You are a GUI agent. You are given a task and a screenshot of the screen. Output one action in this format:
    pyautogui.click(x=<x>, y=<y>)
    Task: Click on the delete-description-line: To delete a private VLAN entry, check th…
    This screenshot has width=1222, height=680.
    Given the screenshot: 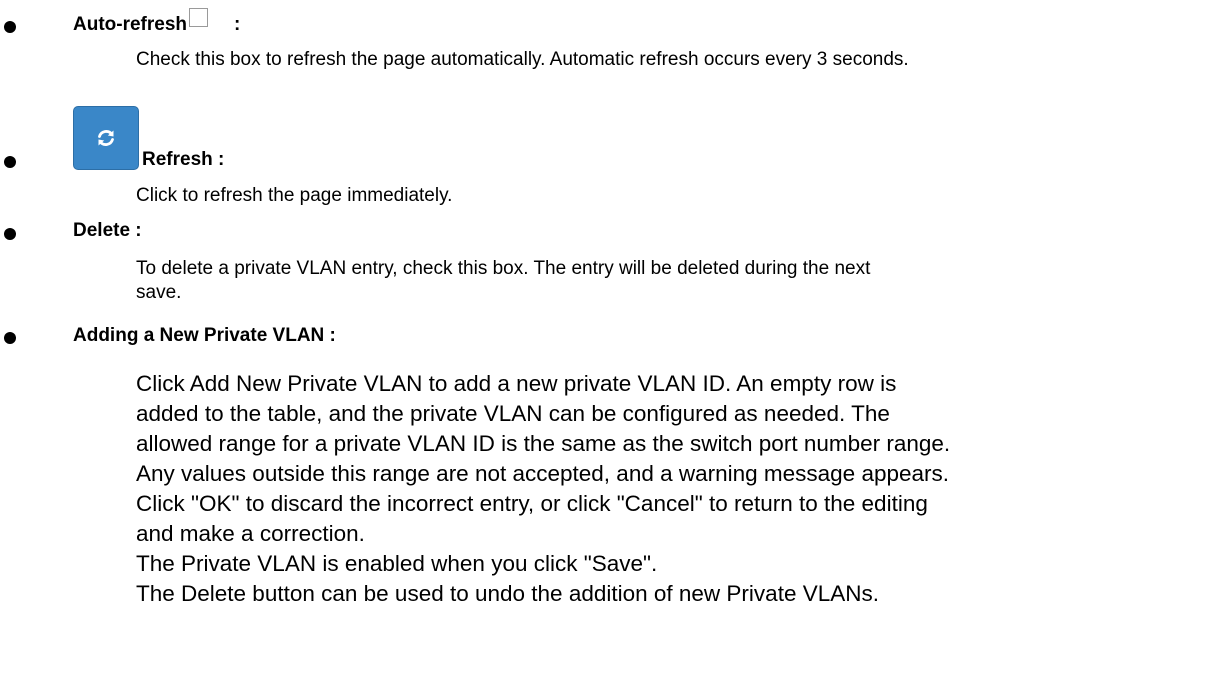 What is the action you would take?
    pyautogui.click(x=503, y=268)
    